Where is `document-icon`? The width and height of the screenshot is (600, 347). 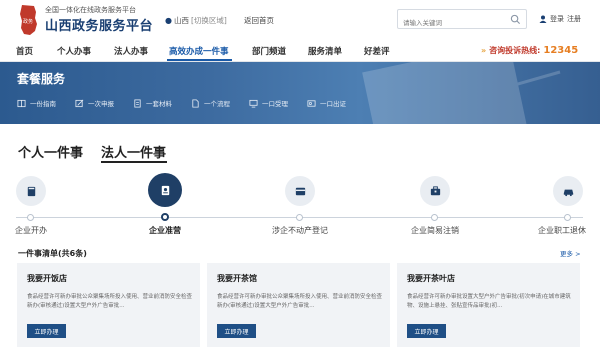 document-icon is located at coordinates (137, 103).